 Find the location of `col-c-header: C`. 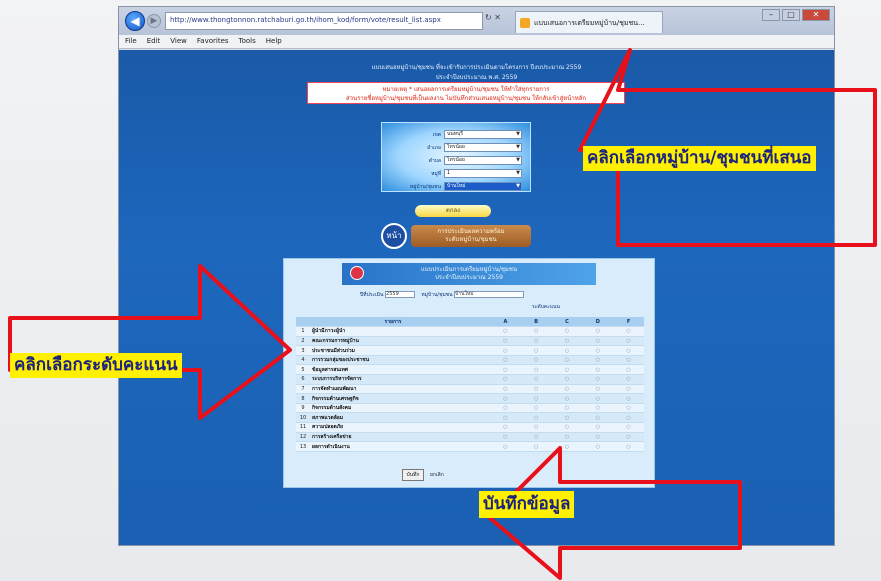

col-c-header: C is located at coordinates (567, 322).